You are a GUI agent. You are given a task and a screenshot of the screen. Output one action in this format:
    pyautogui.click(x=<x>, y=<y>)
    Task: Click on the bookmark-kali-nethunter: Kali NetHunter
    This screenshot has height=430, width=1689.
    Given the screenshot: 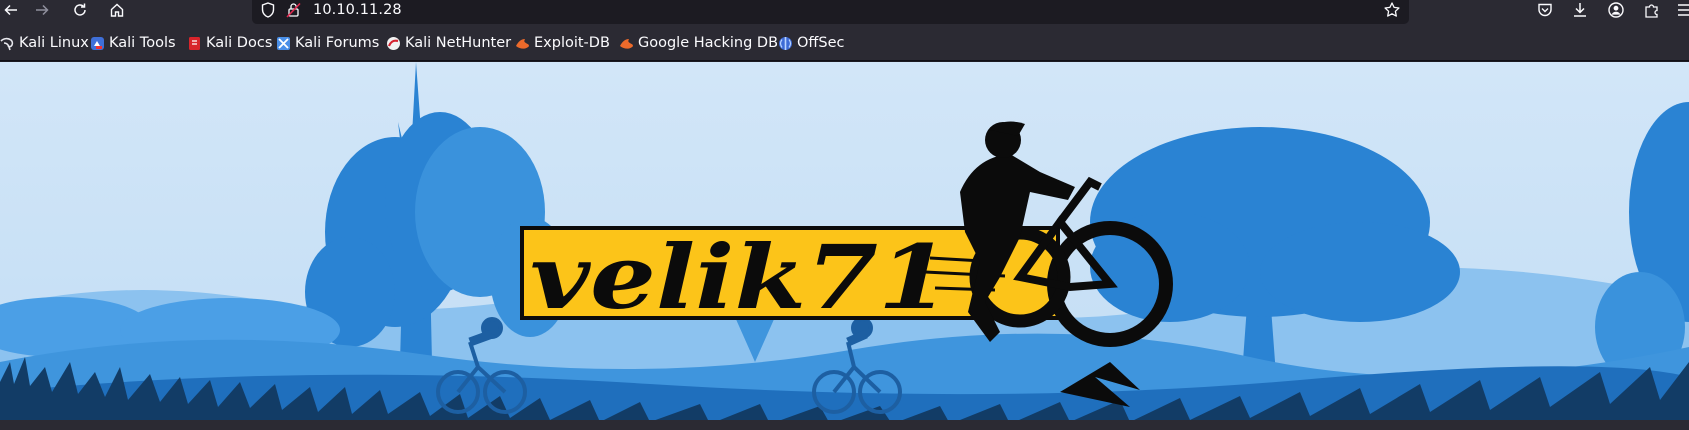 What is the action you would take?
    pyautogui.click(x=448, y=43)
    